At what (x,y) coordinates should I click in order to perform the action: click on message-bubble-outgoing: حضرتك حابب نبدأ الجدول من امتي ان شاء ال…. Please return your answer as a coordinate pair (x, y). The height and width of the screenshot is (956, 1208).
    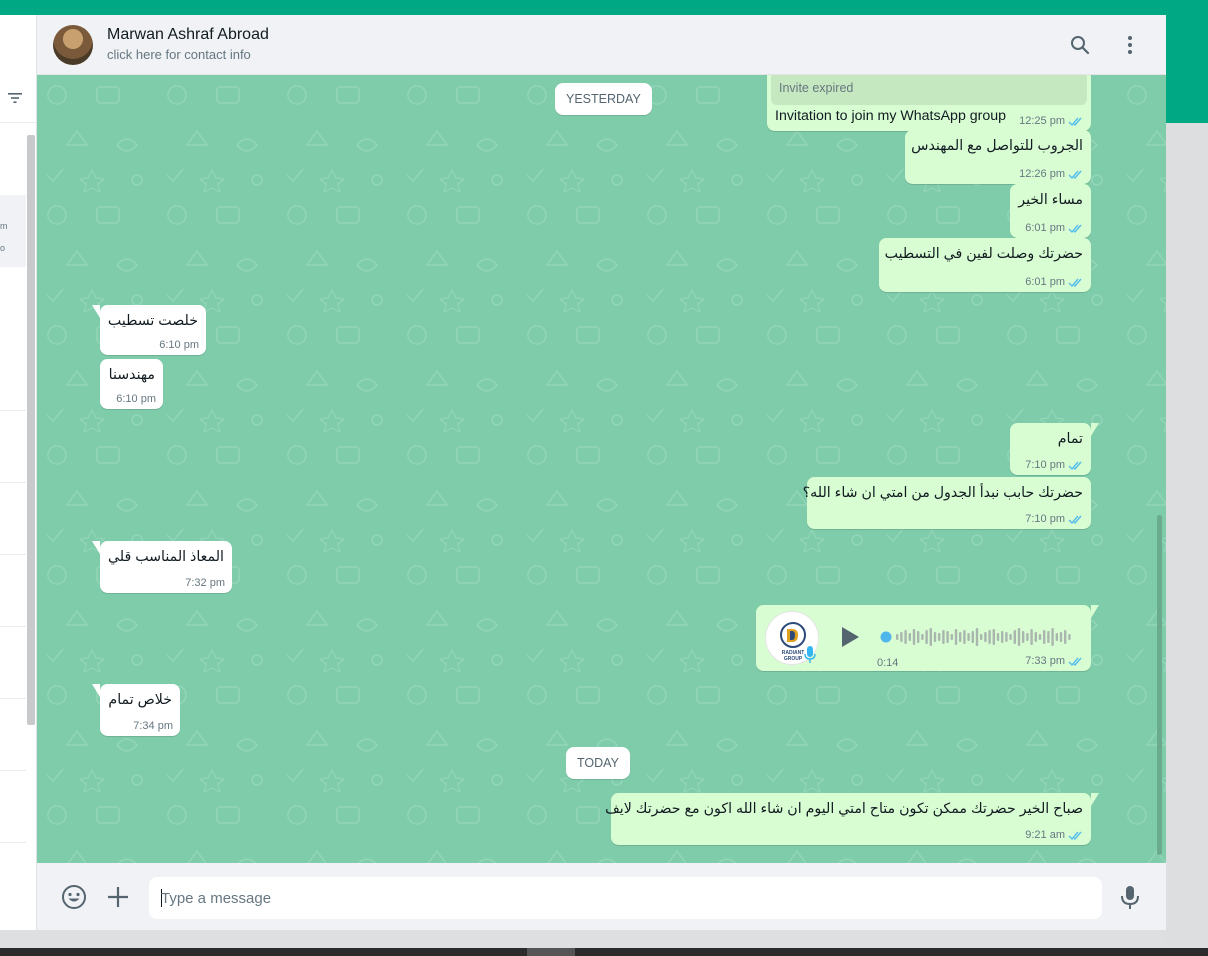
    Looking at the image, I should click on (947, 503).